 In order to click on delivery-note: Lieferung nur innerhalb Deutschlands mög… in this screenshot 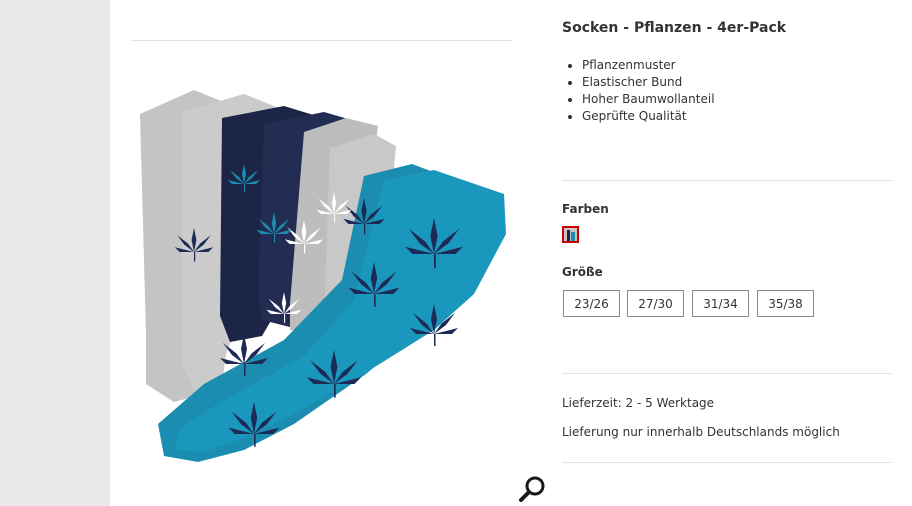, I will do `click(701, 432)`.